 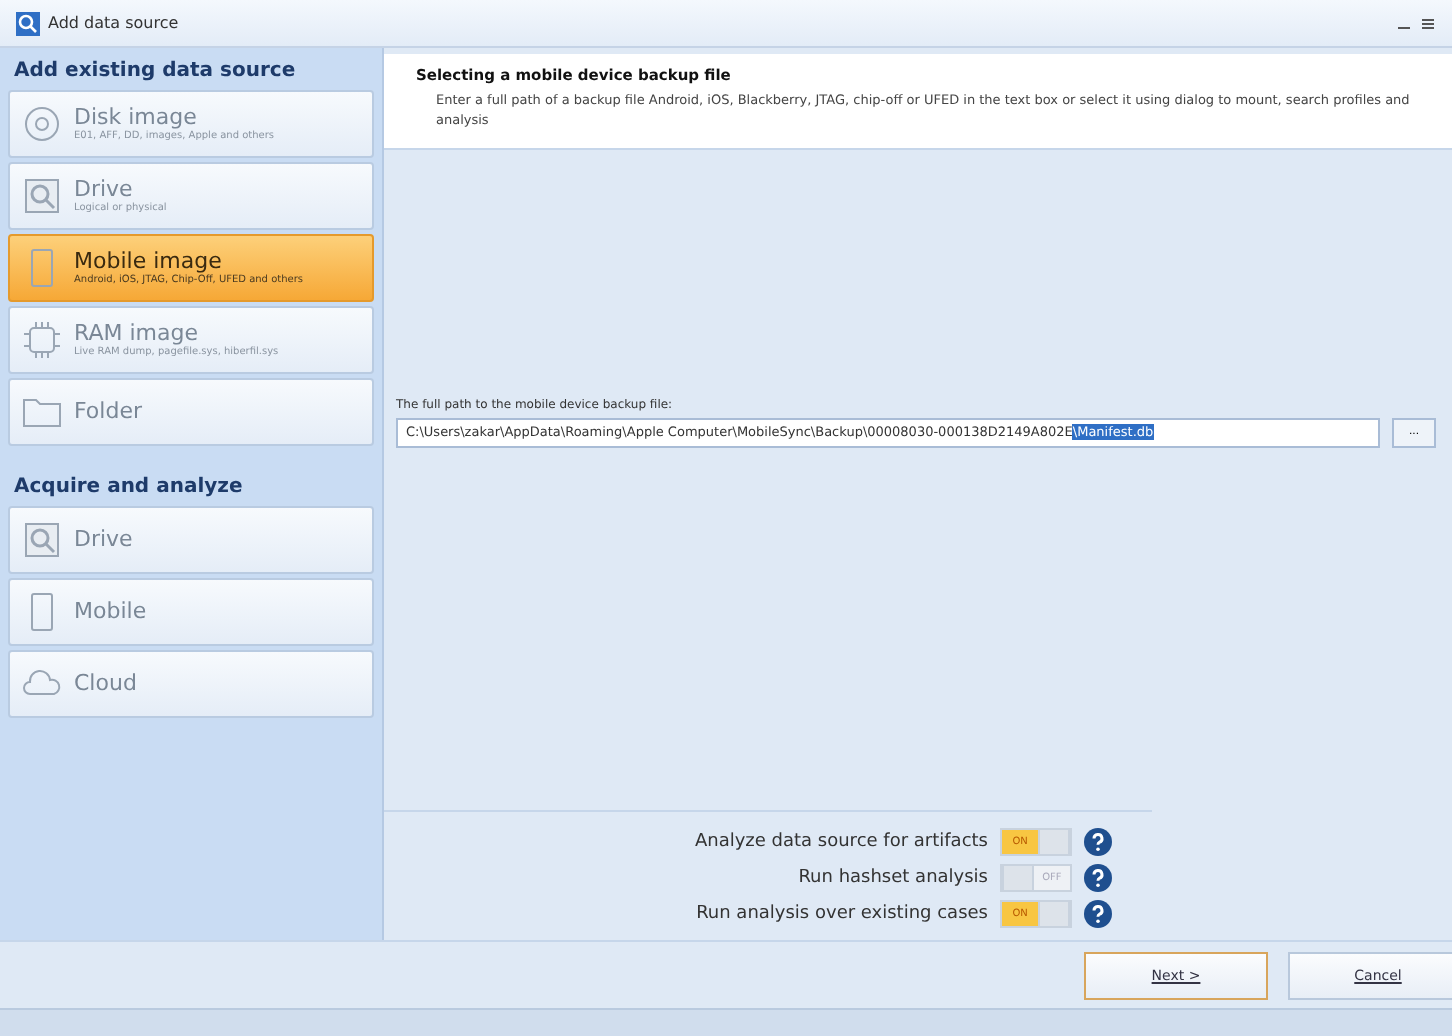 What do you see at coordinates (42, 124) in the screenshot?
I see `disc-icon` at bounding box center [42, 124].